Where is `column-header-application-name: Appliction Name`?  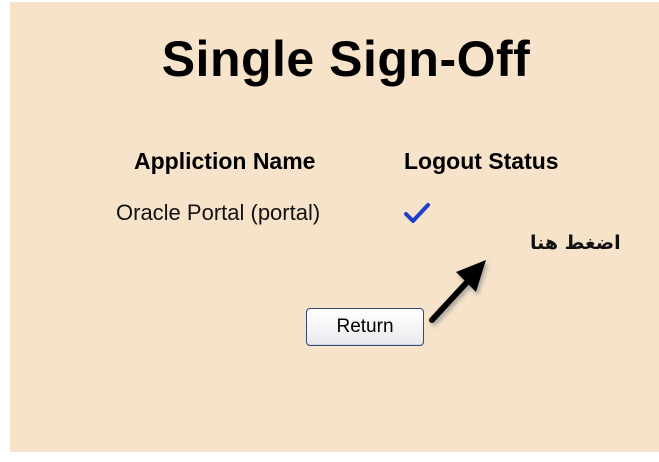
column-header-application-name: Appliction Name is located at coordinates (225, 161).